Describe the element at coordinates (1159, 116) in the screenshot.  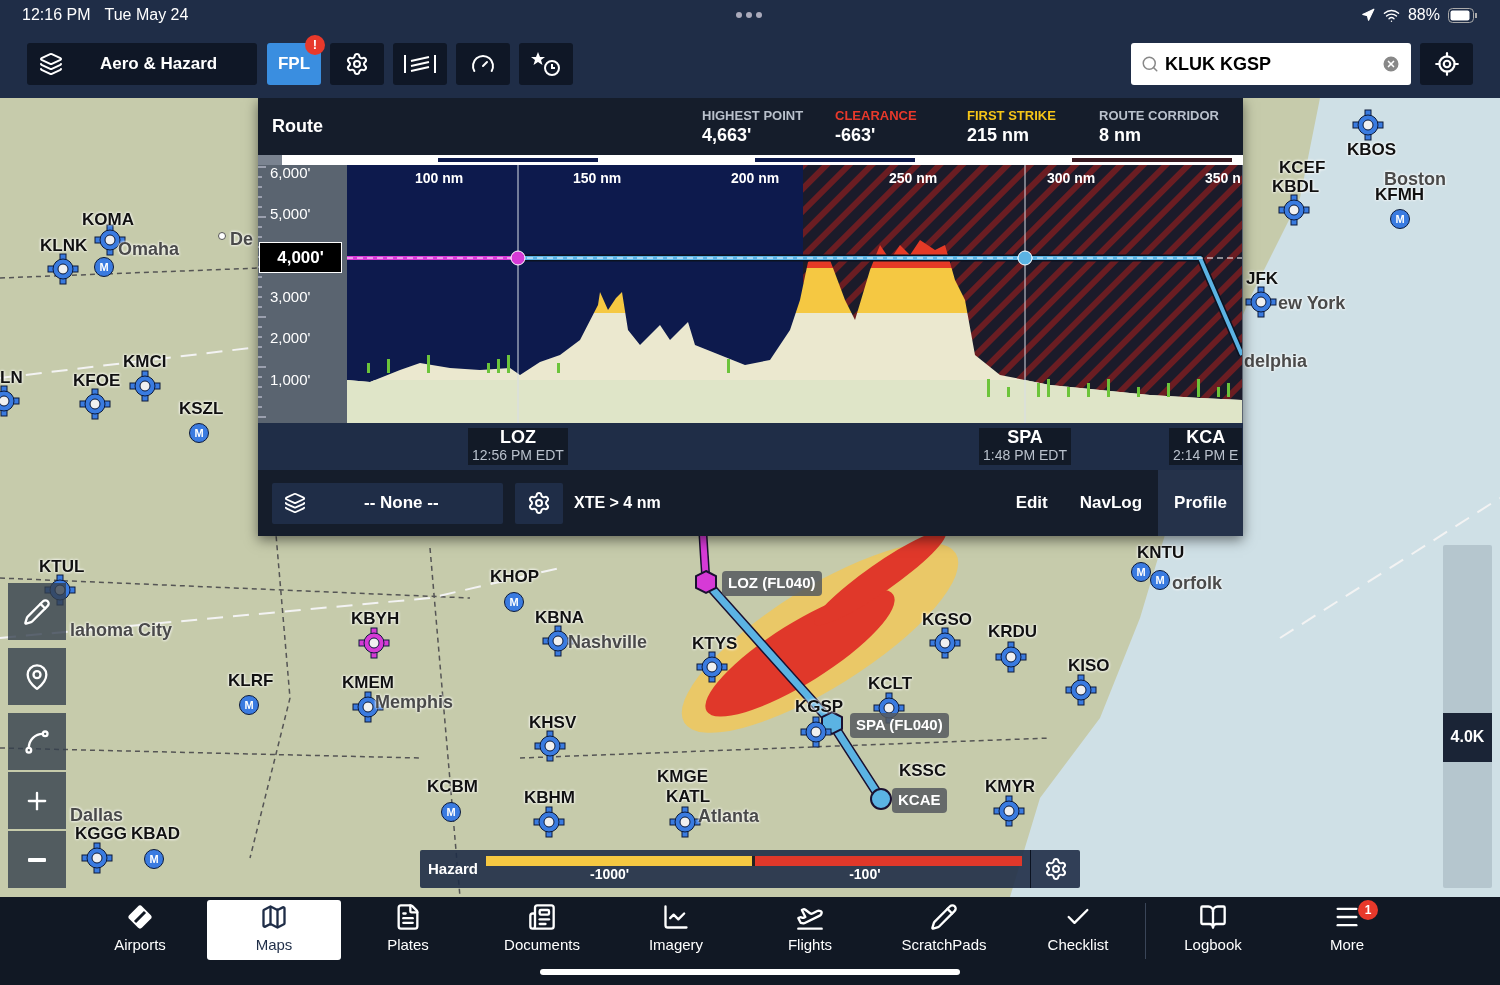
I see `stat-label: ROUTE CORRIDOR` at that location.